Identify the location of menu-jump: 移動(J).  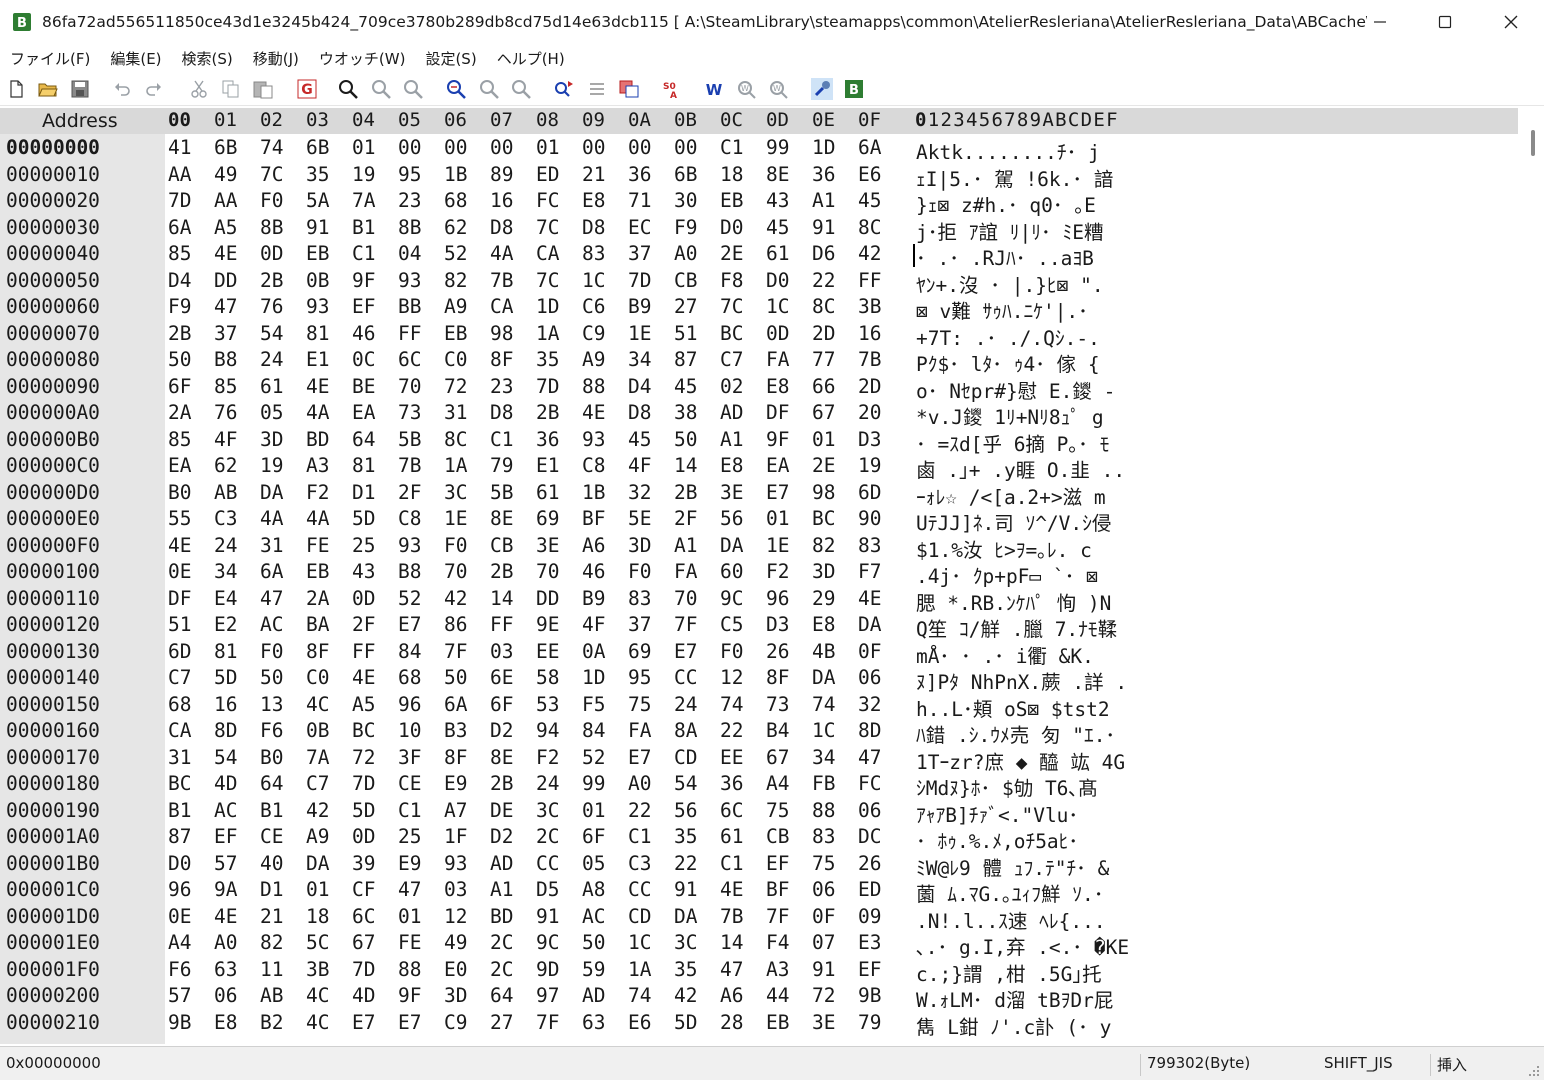
(276, 58).